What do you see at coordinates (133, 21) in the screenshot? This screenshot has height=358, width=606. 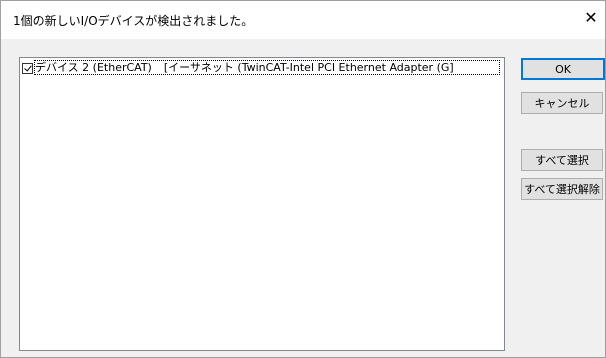 I see `dialog-title: 1個の新しいI/Oデバイスが検出されました。` at bounding box center [133, 21].